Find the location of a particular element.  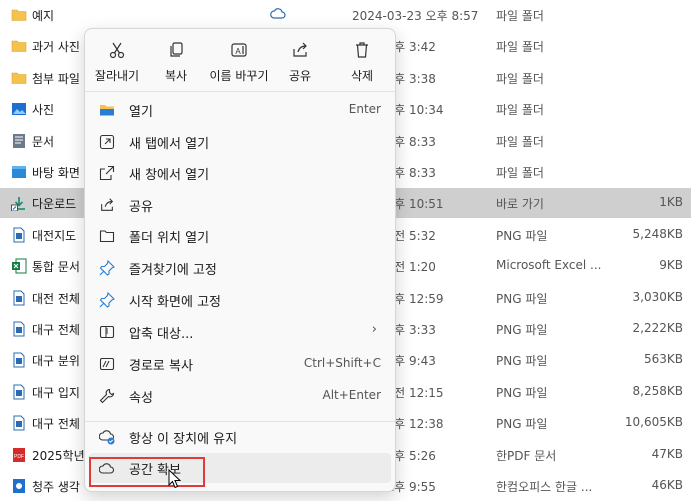

menu-item: 새 창에서 열기 is located at coordinates (240, 173).